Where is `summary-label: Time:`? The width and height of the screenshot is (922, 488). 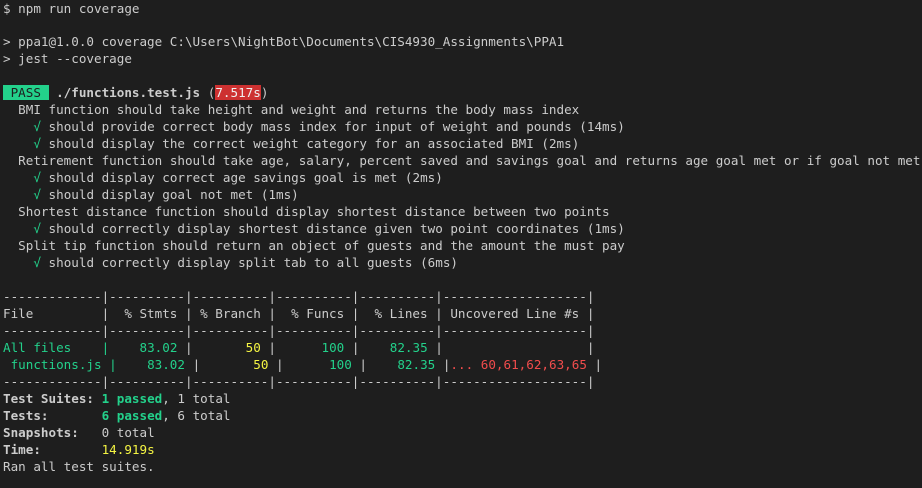 summary-label: Time: is located at coordinates (52, 449).